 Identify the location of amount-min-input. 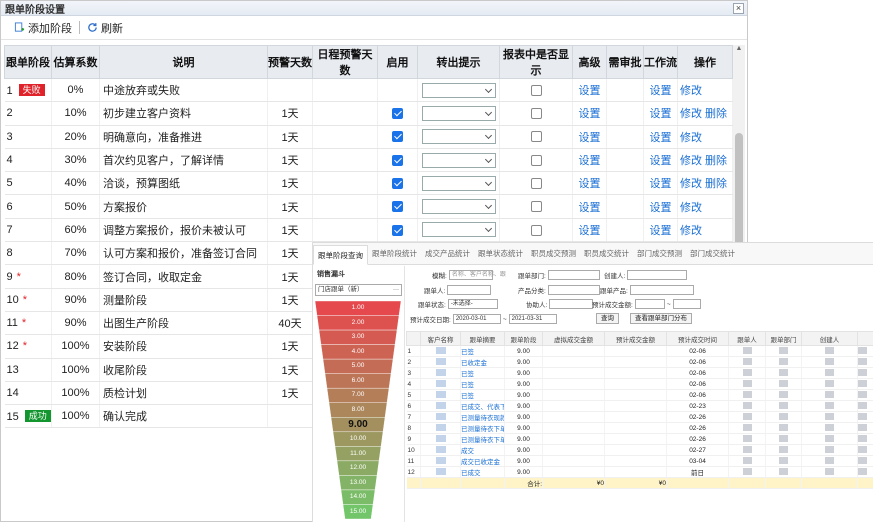
(649, 304).